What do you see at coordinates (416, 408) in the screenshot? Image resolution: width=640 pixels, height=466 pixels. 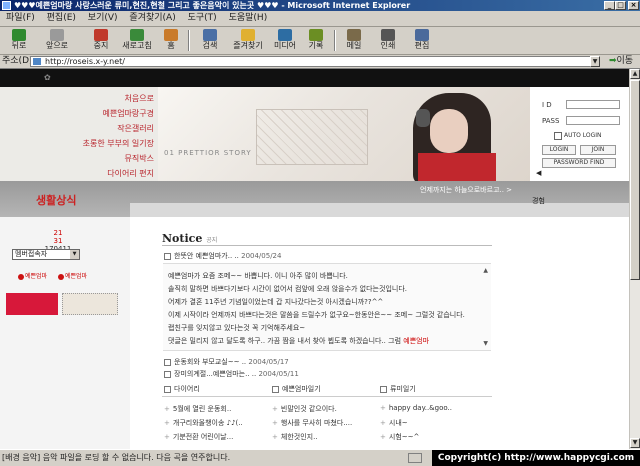 I see `board-item: + happy day..&goo..` at bounding box center [416, 408].